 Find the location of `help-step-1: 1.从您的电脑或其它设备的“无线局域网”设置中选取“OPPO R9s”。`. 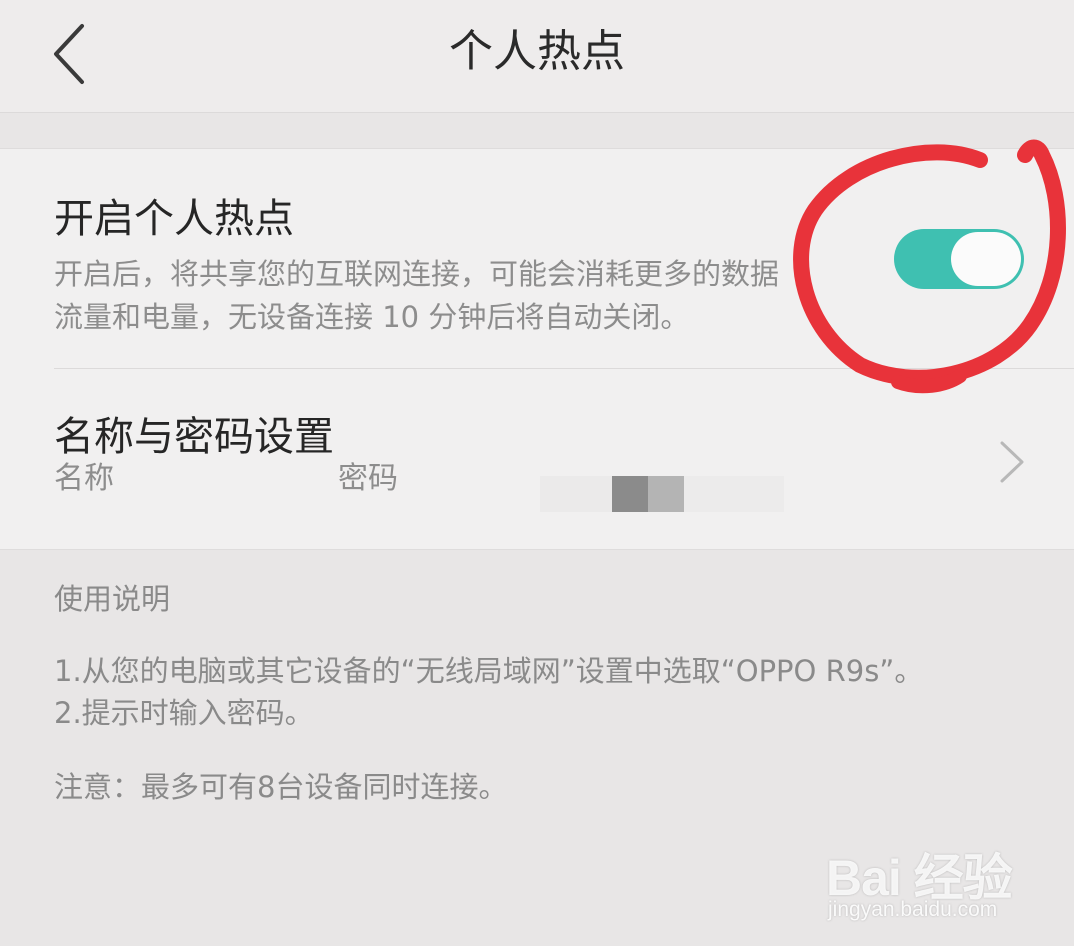

help-step-1: 1.从您的电脑或其它设备的“无线局域网”设置中选取“OPPO R9s”。 is located at coordinates (489, 671).